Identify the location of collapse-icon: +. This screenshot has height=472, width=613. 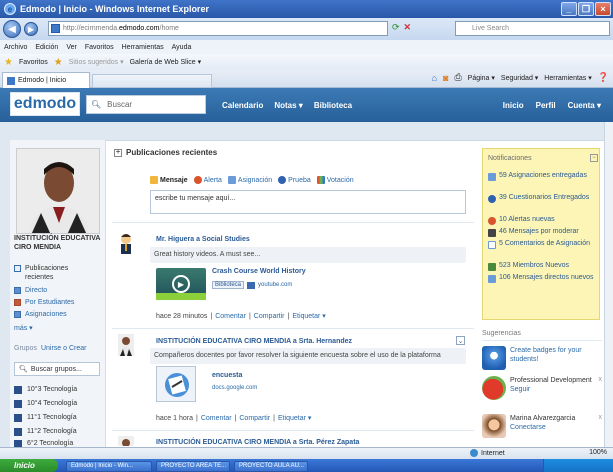
(118, 152).